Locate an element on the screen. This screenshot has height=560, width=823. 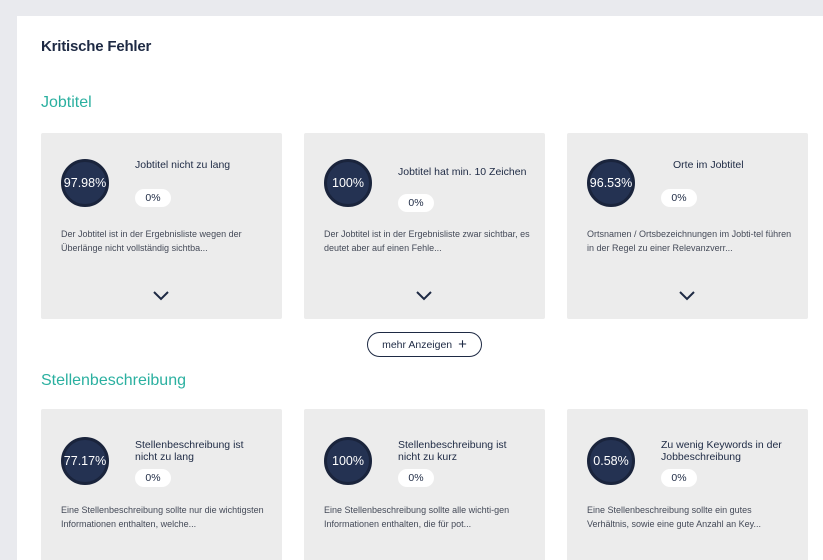
check-name: Stellenbeschreibung ist nicht zu kurz is located at coordinates (452, 451).